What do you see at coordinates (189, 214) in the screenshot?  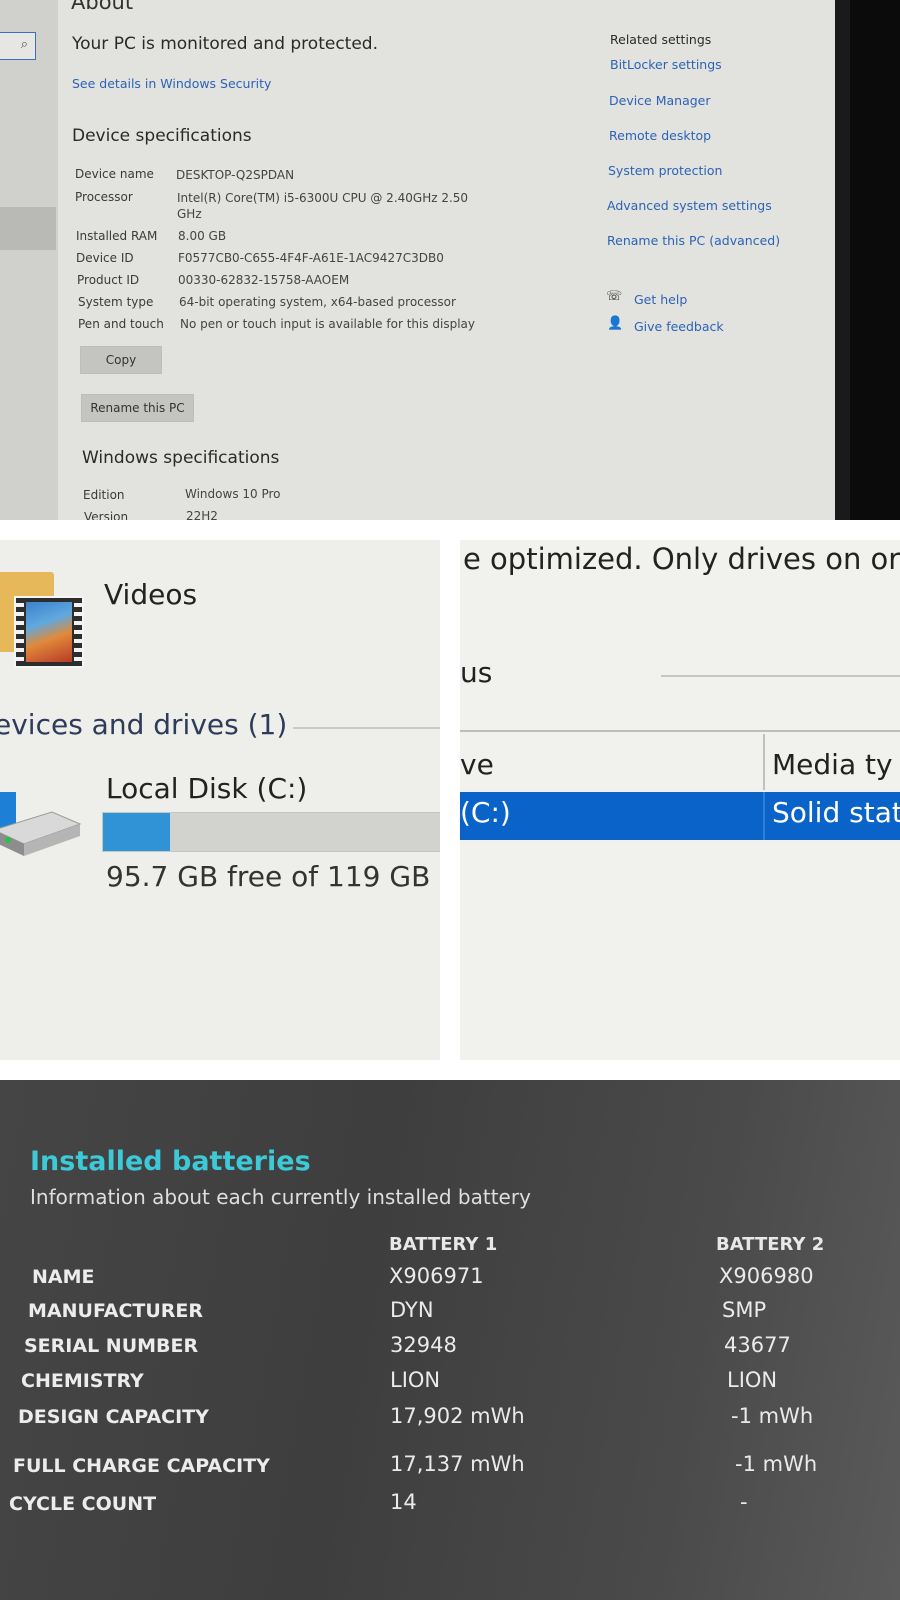 I see `spec-value-processor-cont: GHz` at bounding box center [189, 214].